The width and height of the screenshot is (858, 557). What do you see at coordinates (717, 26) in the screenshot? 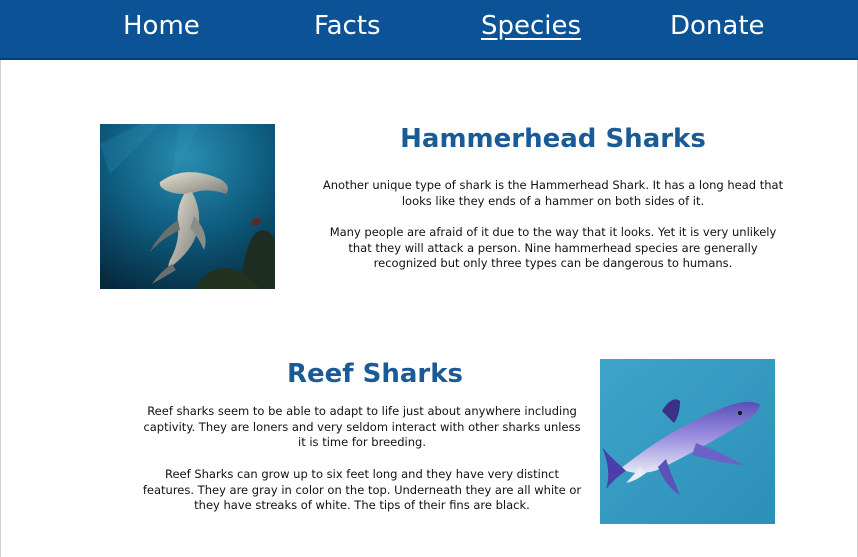
I see `nav-donate-link: Donate` at bounding box center [717, 26].